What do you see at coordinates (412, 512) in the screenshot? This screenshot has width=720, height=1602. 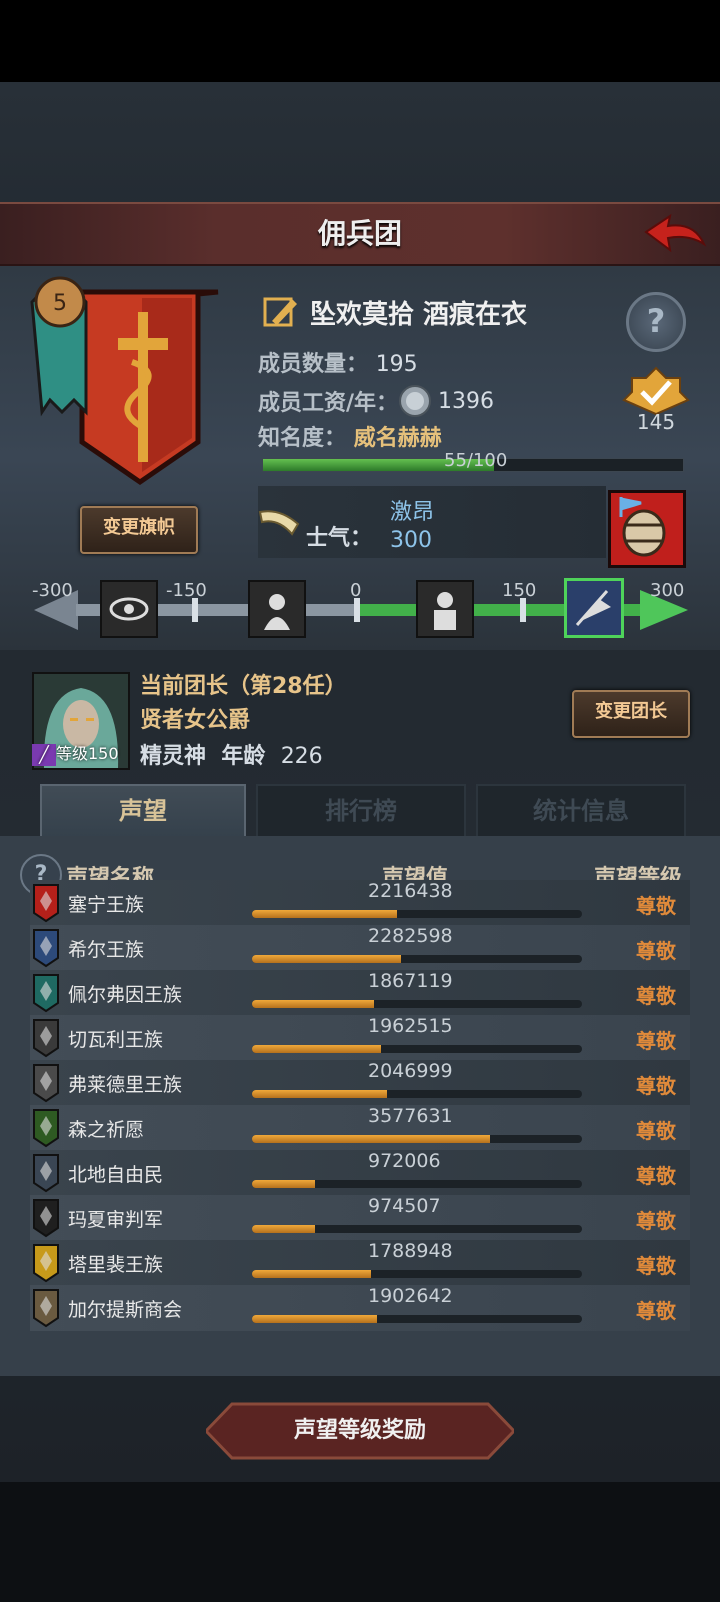 I see `morale-state: 激昂` at bounding box center [412, 512].